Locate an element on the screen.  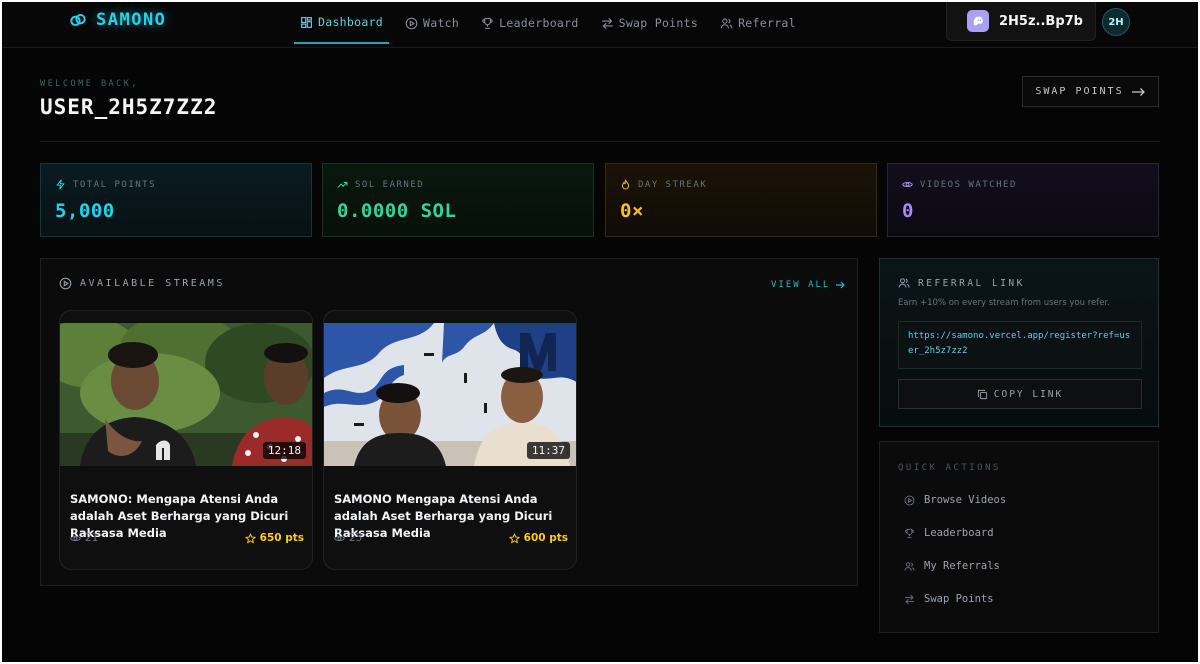
bolt-icon is located at coordinates (60, 184).